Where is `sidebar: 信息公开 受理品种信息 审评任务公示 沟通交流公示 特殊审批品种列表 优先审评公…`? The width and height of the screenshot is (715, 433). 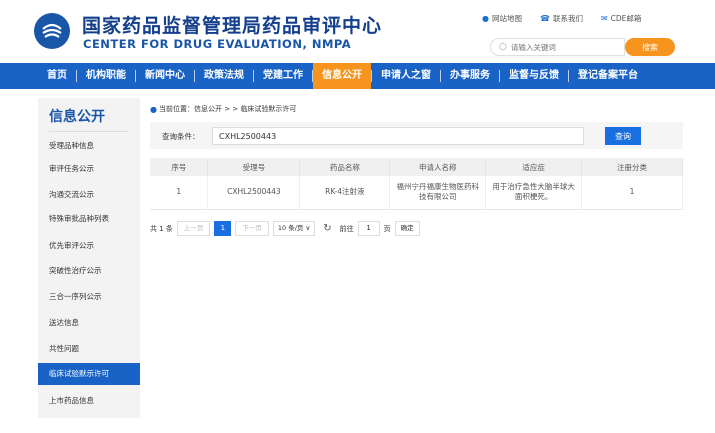
sidebar: 信息公开 受理品种信息 审评任务公示 沟通交流公示 特殊审批品种列表 优先审评公… is located at coordinates (89, 258).